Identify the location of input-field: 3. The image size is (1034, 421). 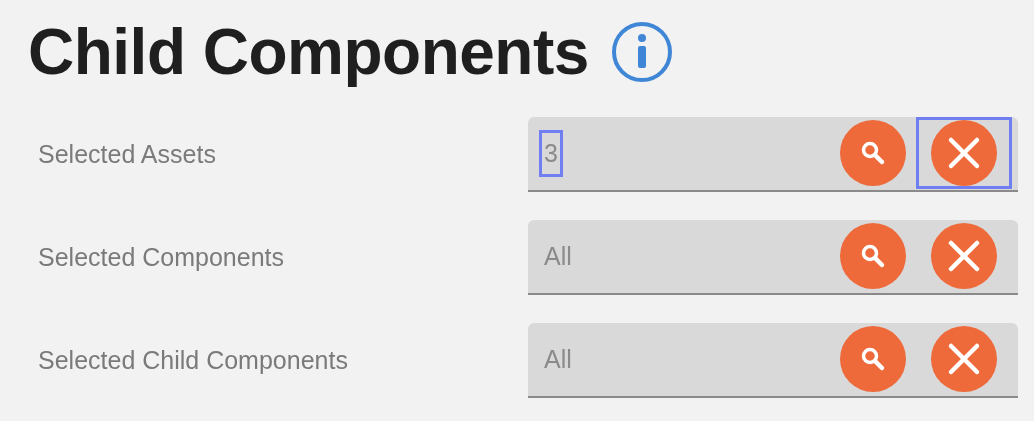
(773, 154).